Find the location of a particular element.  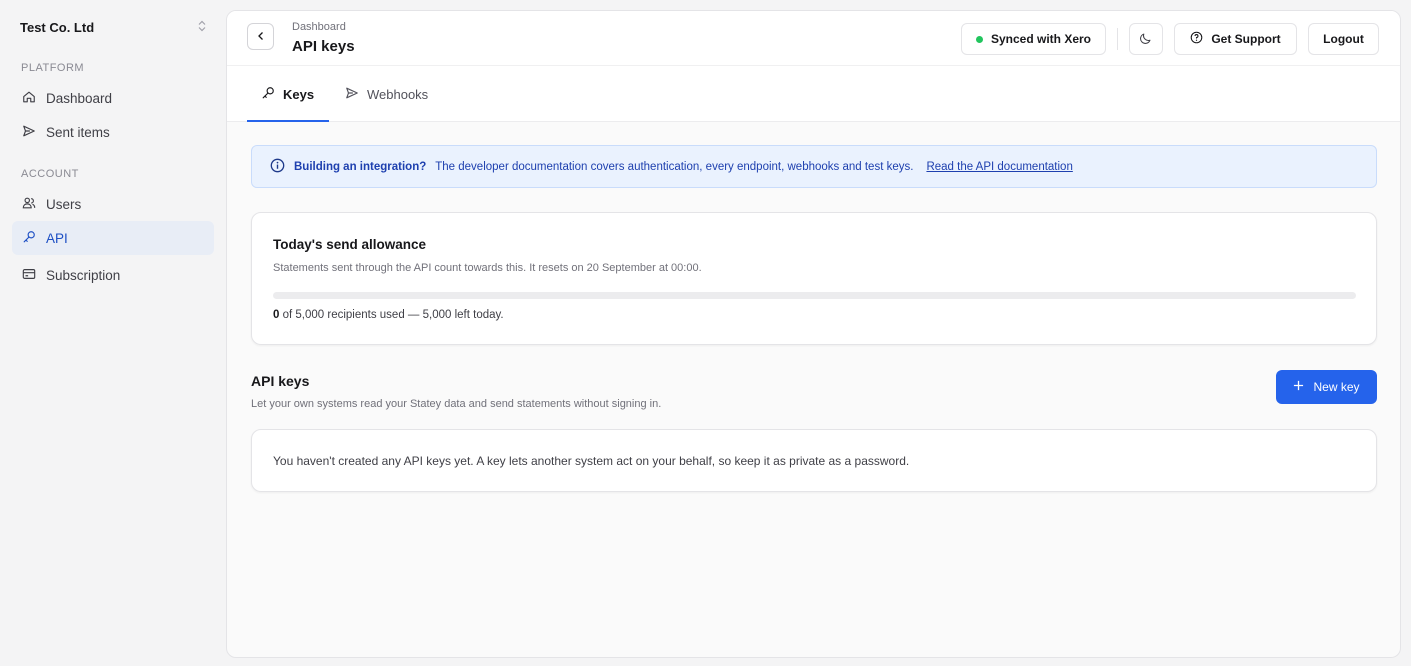

chevron-left-icon is located at coordinates (261, 36).